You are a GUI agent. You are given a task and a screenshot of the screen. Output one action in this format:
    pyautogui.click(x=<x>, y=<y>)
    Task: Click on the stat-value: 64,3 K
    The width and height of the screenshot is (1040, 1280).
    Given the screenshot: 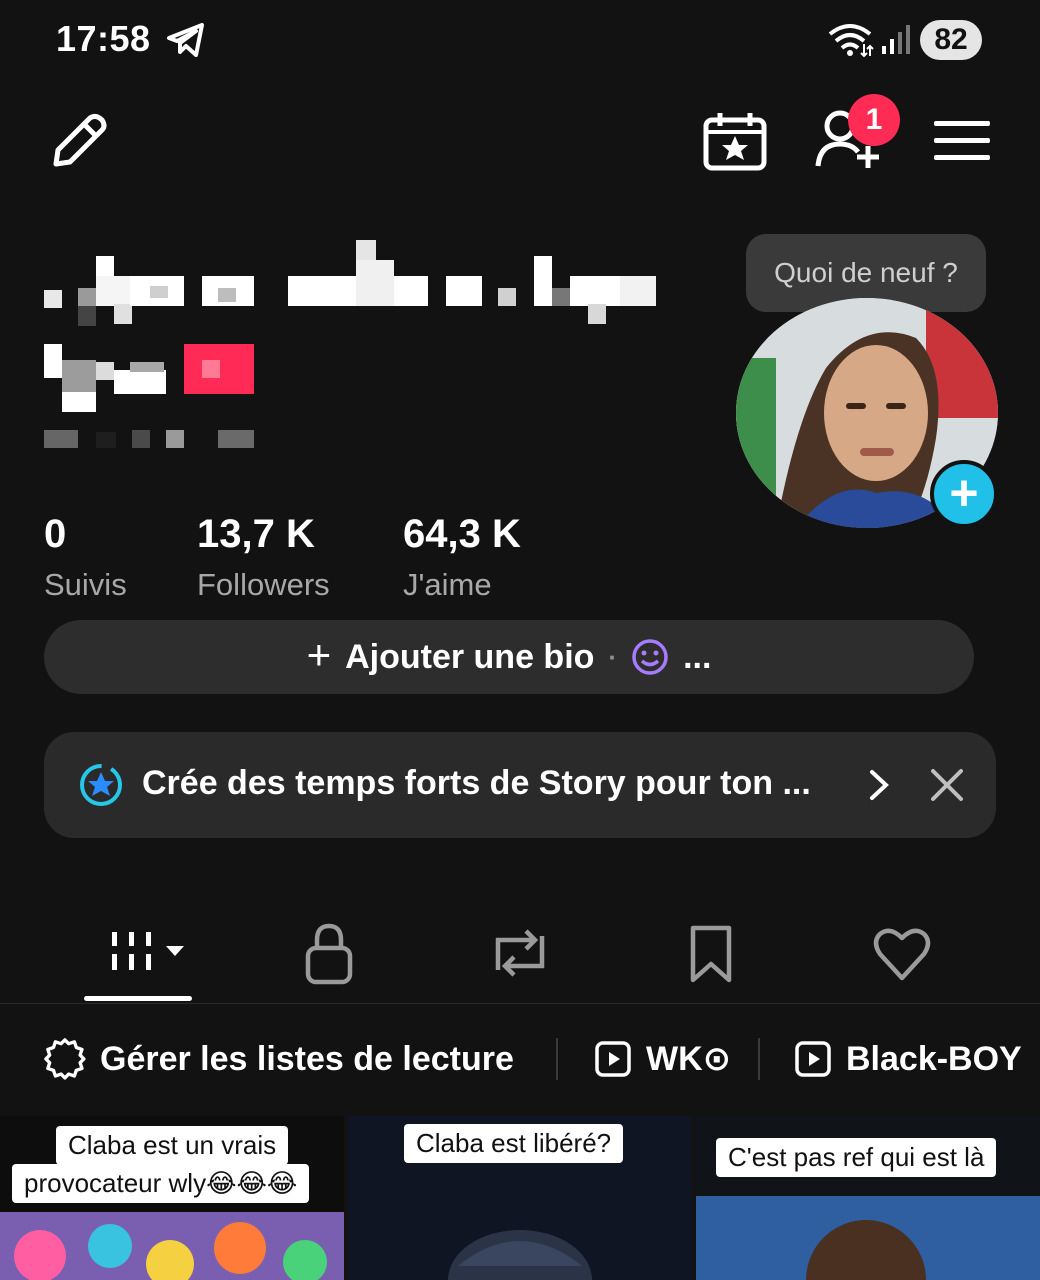 What is the action you would take?
    pyautogui.click(x=462, y=534)
    